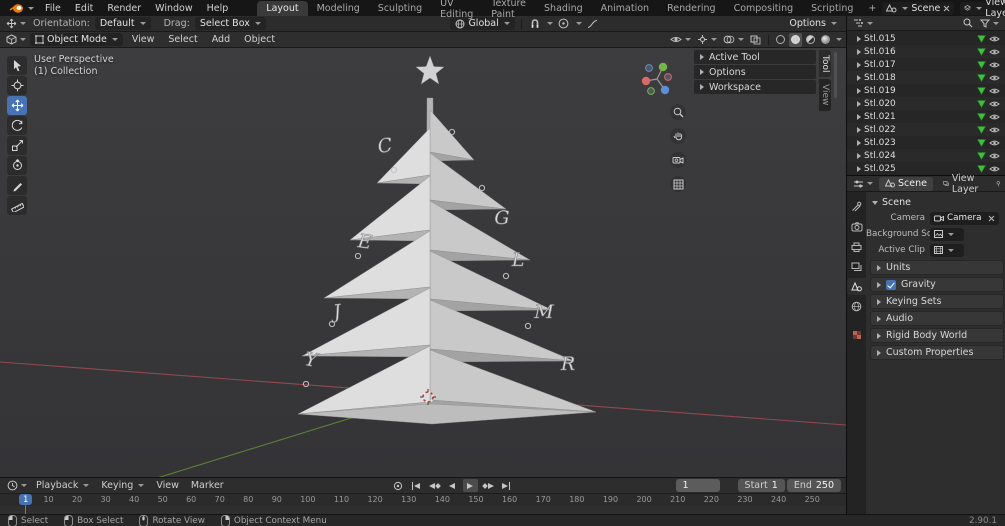  What do you see at coordinates (968, 23) in the screenshot?
I see `outliner-search-button` at bounding box center [968, 23].